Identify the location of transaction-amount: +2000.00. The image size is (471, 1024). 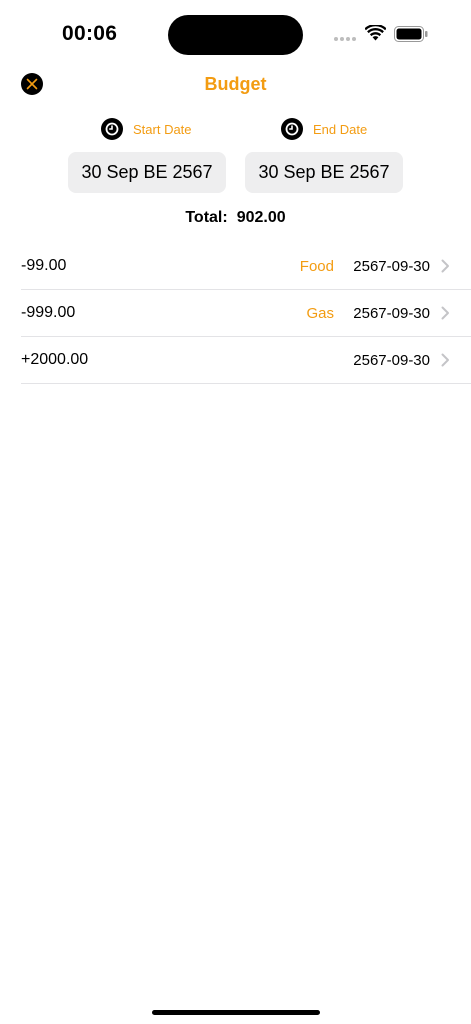
(55, 359).